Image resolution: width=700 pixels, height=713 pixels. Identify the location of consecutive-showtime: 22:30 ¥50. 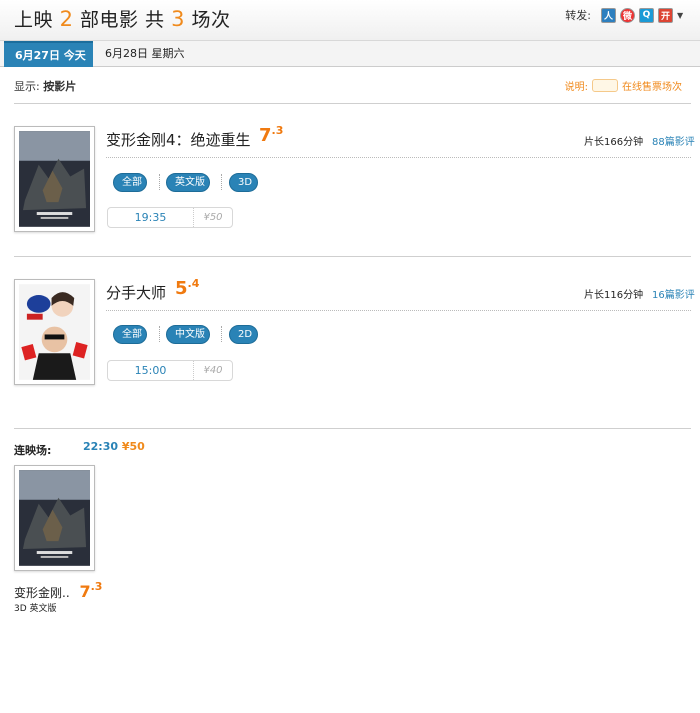
(114, 446).